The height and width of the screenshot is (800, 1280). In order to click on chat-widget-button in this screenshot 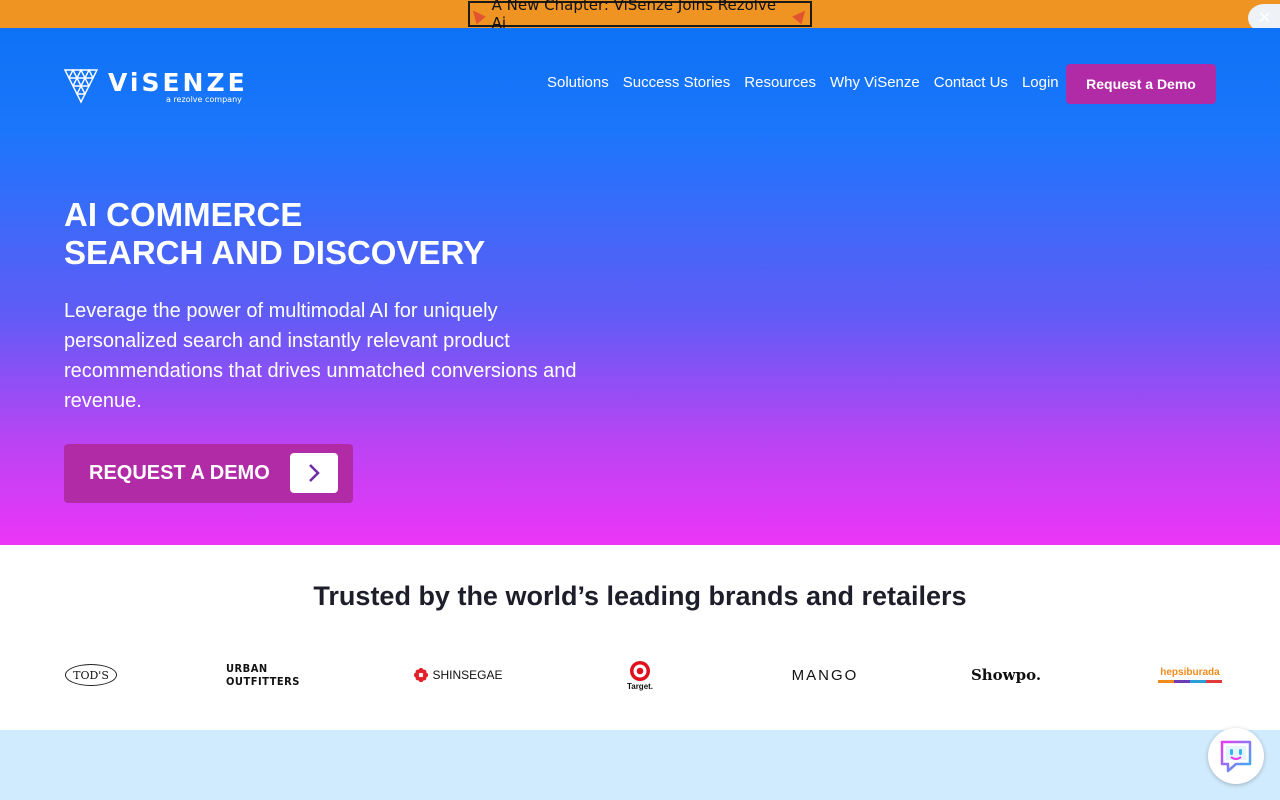, I will do `click(1236, 756)`.